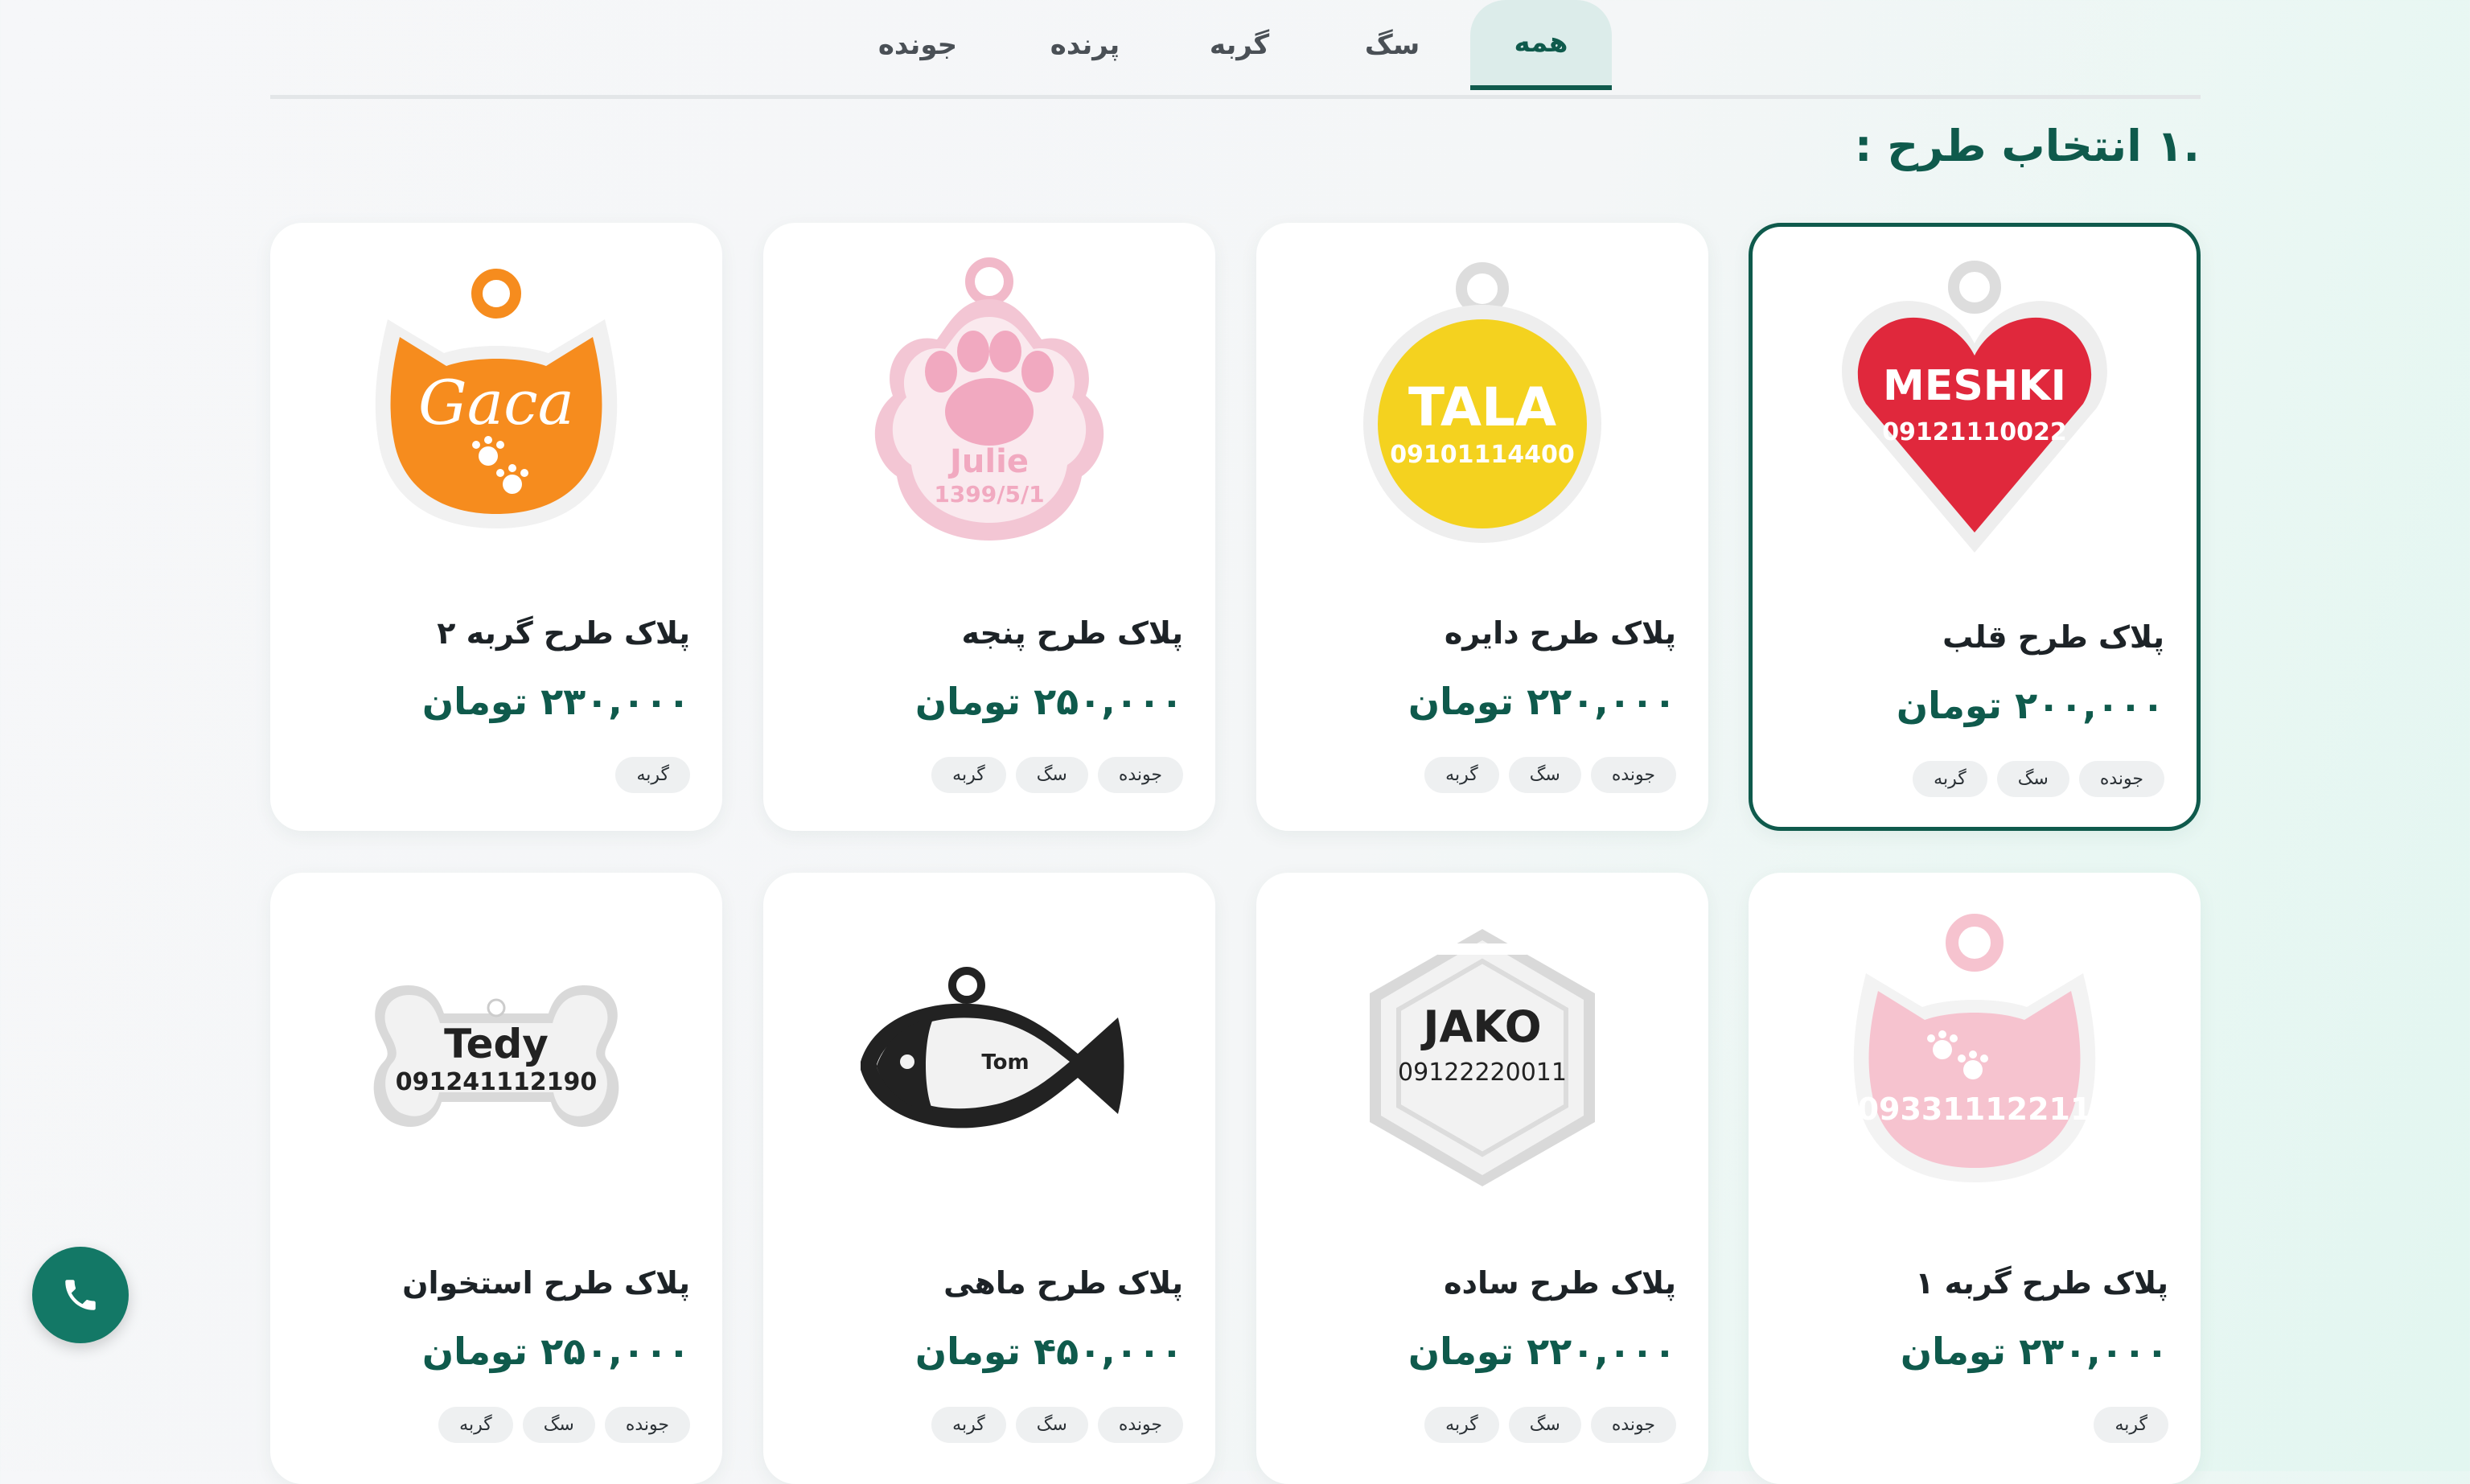  I want to click on tab-dog: سگ, so click(1392, 45).